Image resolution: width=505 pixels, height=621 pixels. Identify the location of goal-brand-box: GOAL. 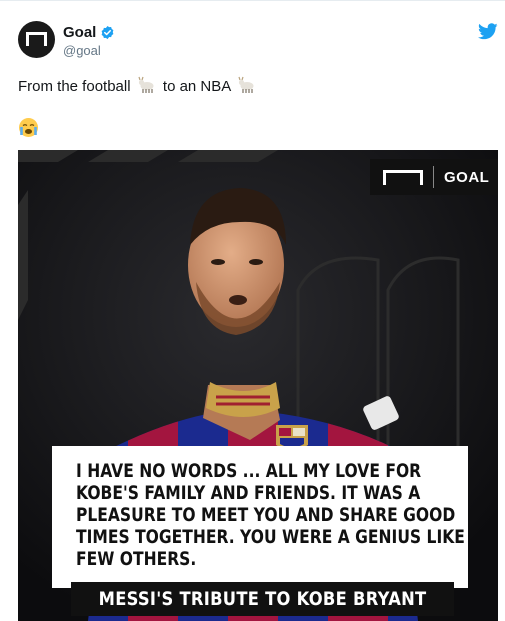
(434, 177).